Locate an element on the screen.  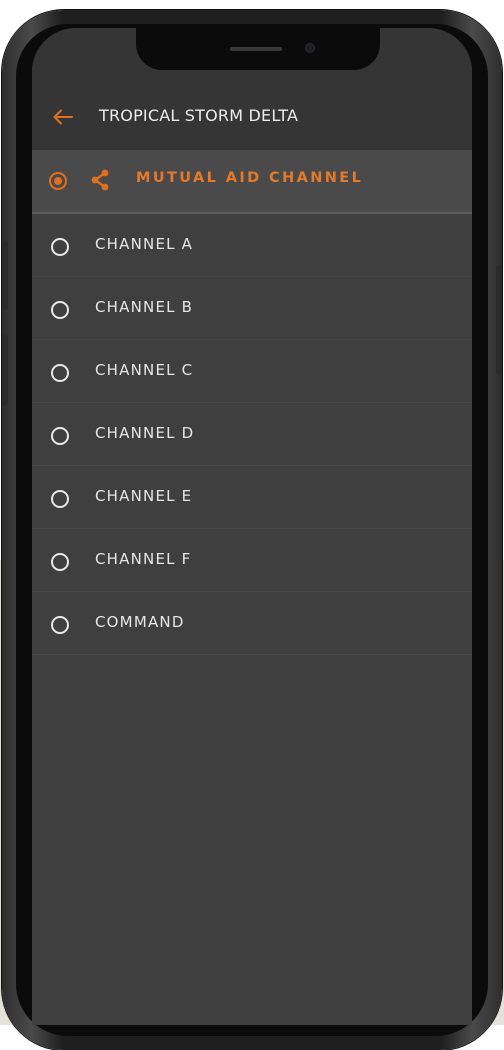
channel-label: COMMAND is located at coordinates (140, 622).